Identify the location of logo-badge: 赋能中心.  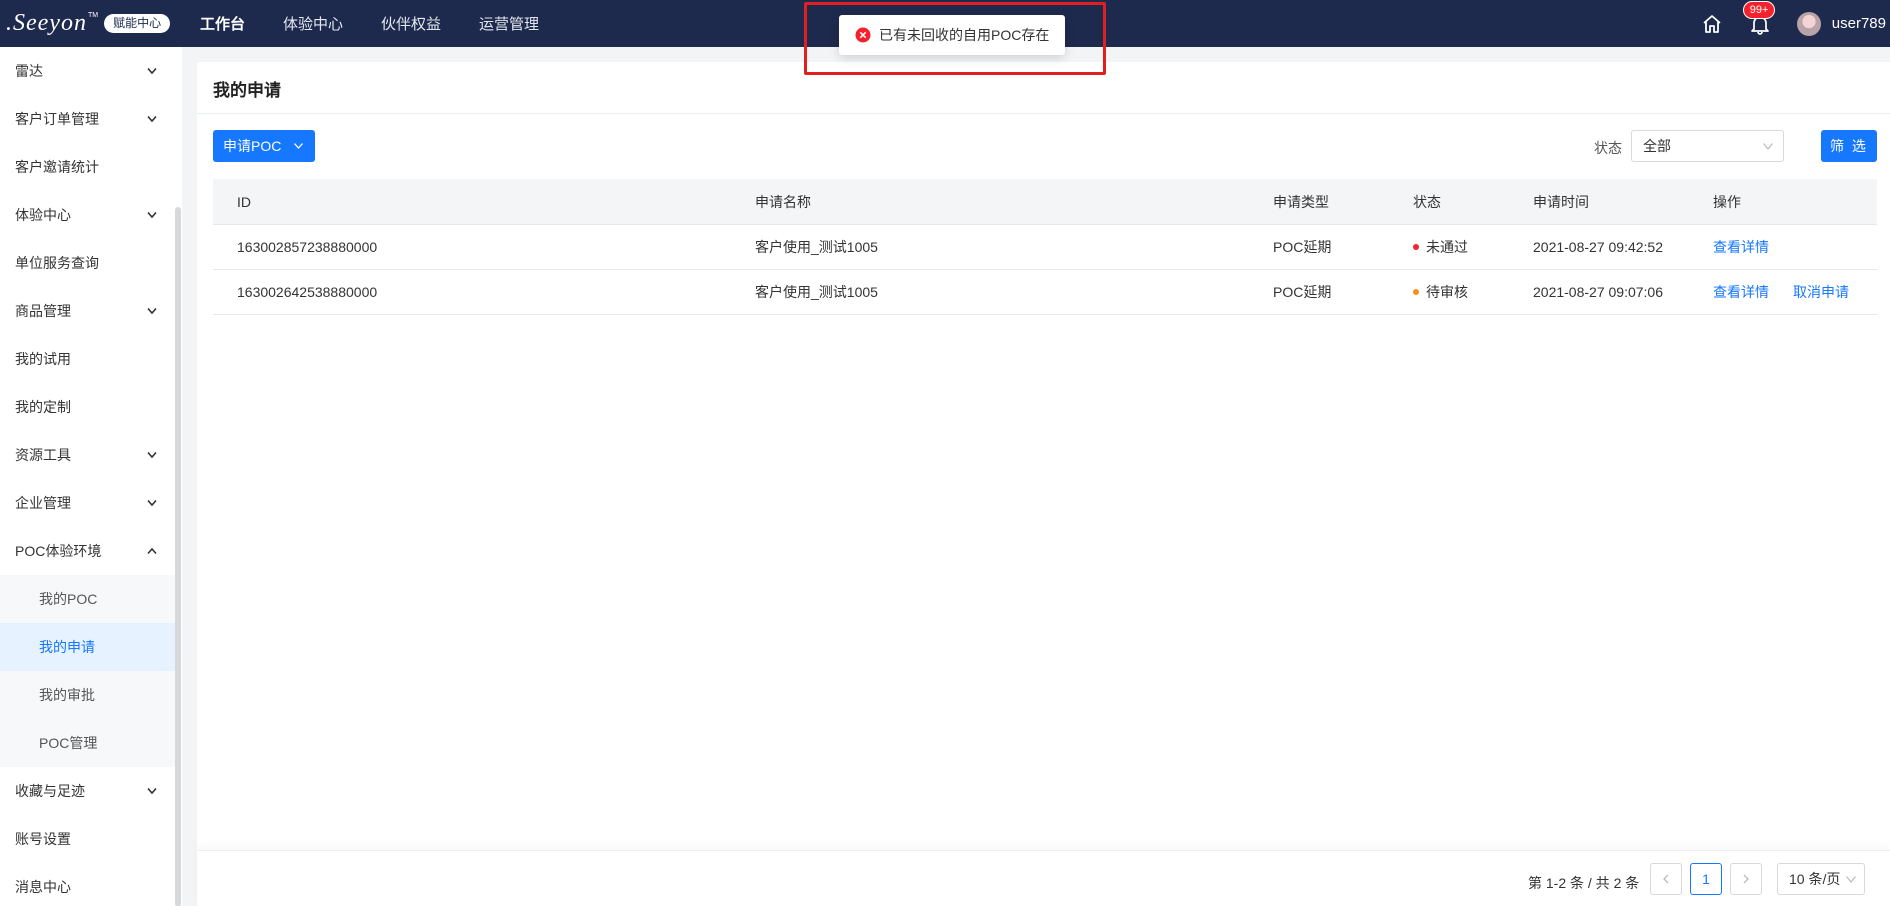
(137, 23).